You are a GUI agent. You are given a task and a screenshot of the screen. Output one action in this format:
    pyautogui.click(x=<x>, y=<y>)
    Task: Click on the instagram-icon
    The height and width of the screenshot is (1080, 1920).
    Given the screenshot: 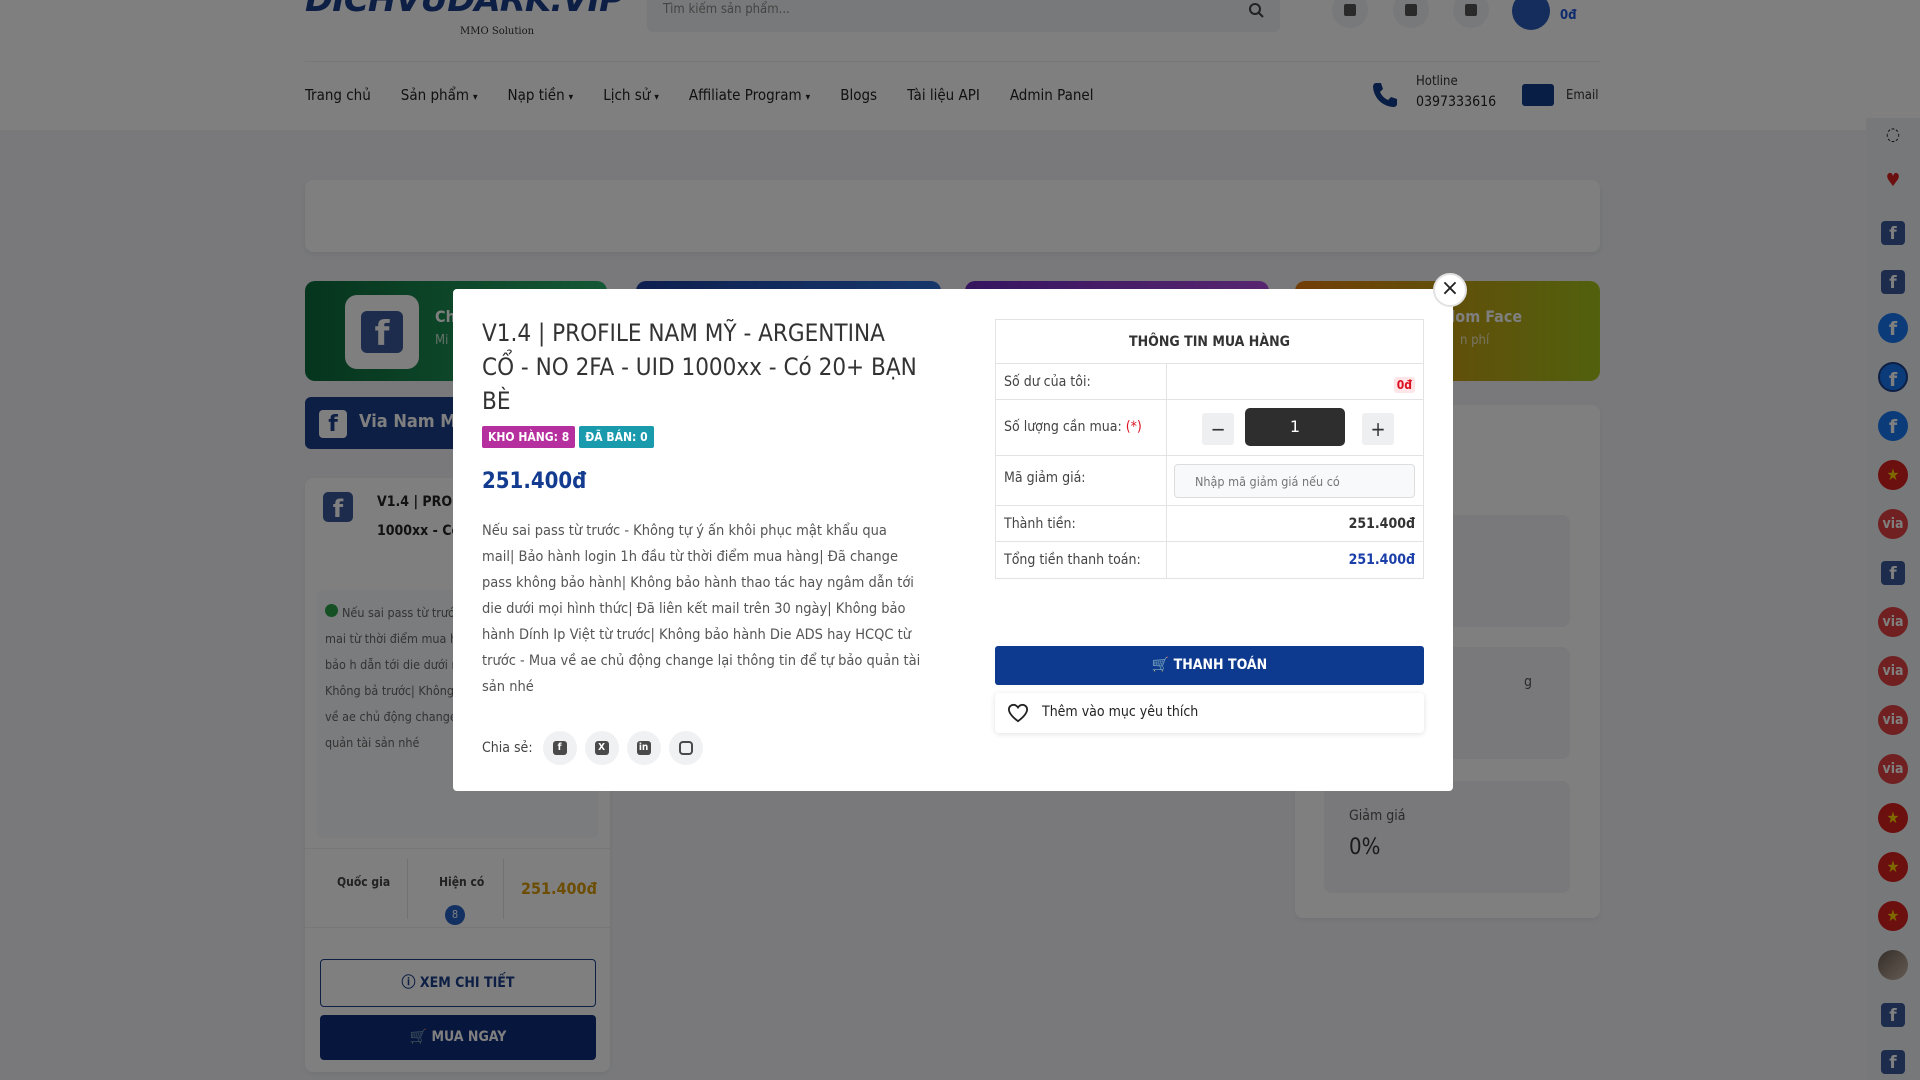 What is the action you would take?
    pyautogui.click(x=685, y=748)
    